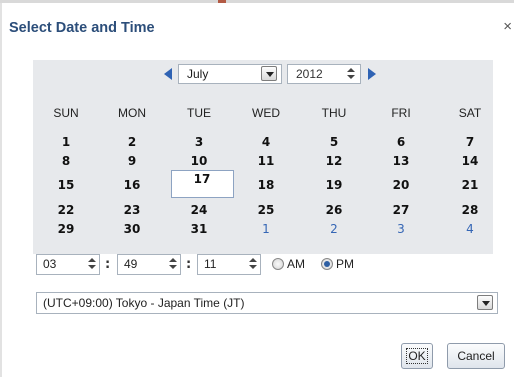 This screenshot has height=377, width=514. What do you see at coordinates (132, 113) in the screenshot?
I see `weekday-label: MON` at bounding box center [132, 113].